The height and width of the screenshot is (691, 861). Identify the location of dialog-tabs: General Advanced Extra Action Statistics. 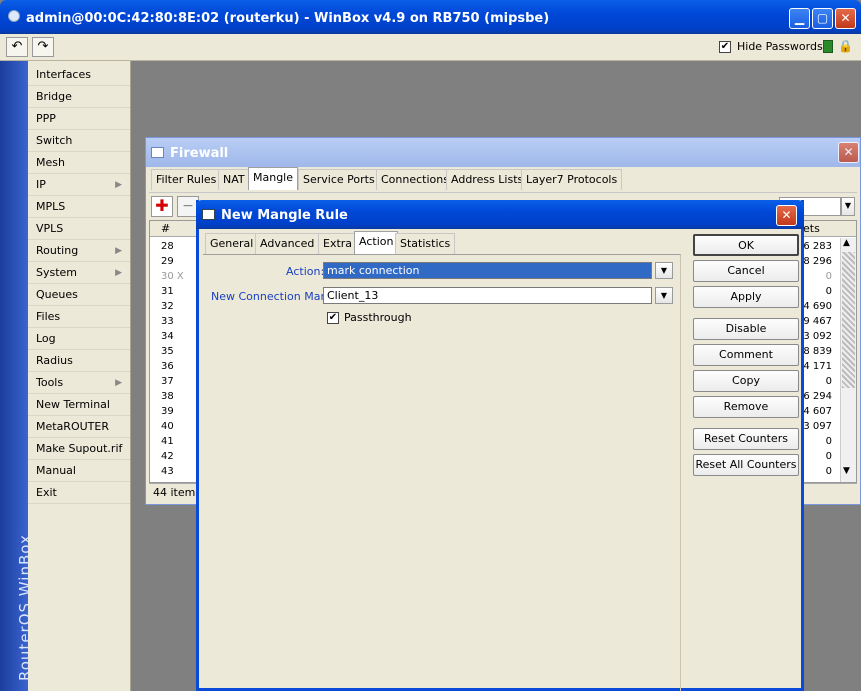
(440, 243).